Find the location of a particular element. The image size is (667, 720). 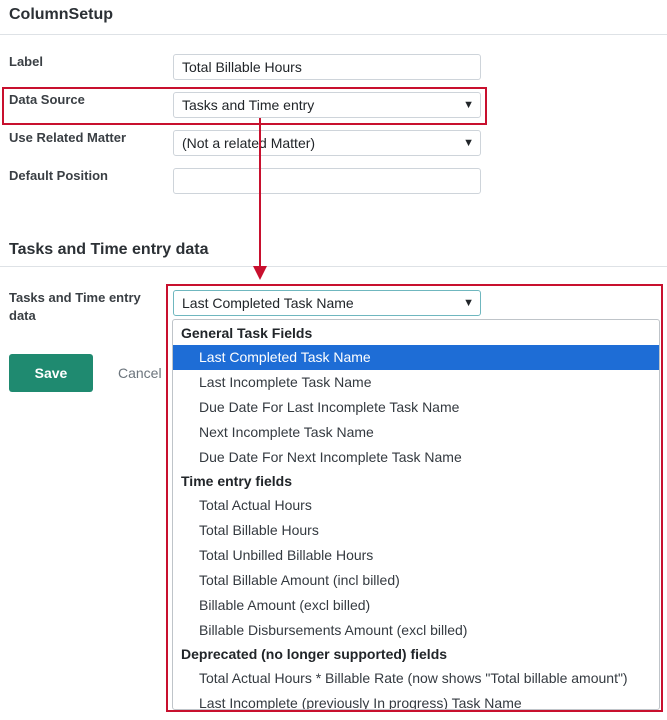

chevron-down-icon: ▼ is located at coordinates (468, 143).